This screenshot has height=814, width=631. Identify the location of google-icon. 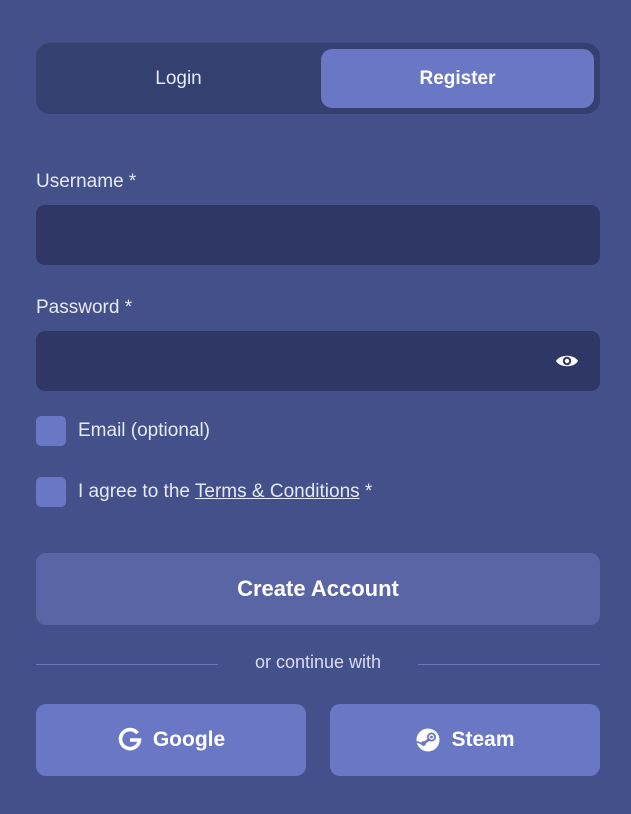
(130, 739).